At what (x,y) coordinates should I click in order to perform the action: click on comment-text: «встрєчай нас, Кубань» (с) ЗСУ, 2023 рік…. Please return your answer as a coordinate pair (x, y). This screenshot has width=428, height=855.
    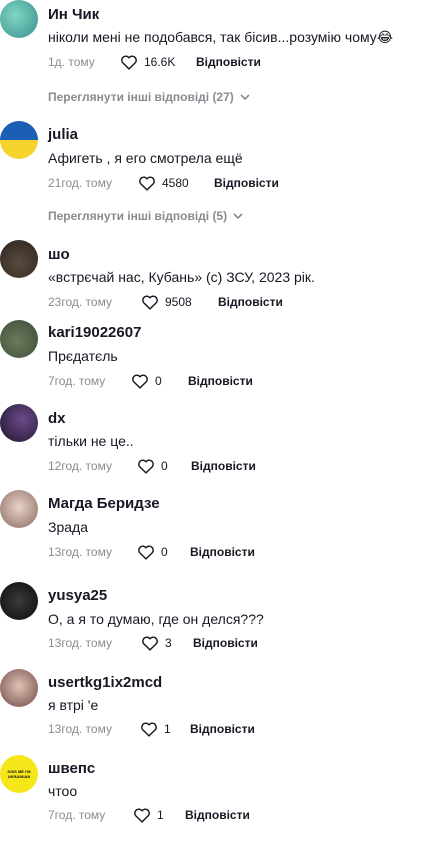
    Looking at the image, I should click on (181, 277).